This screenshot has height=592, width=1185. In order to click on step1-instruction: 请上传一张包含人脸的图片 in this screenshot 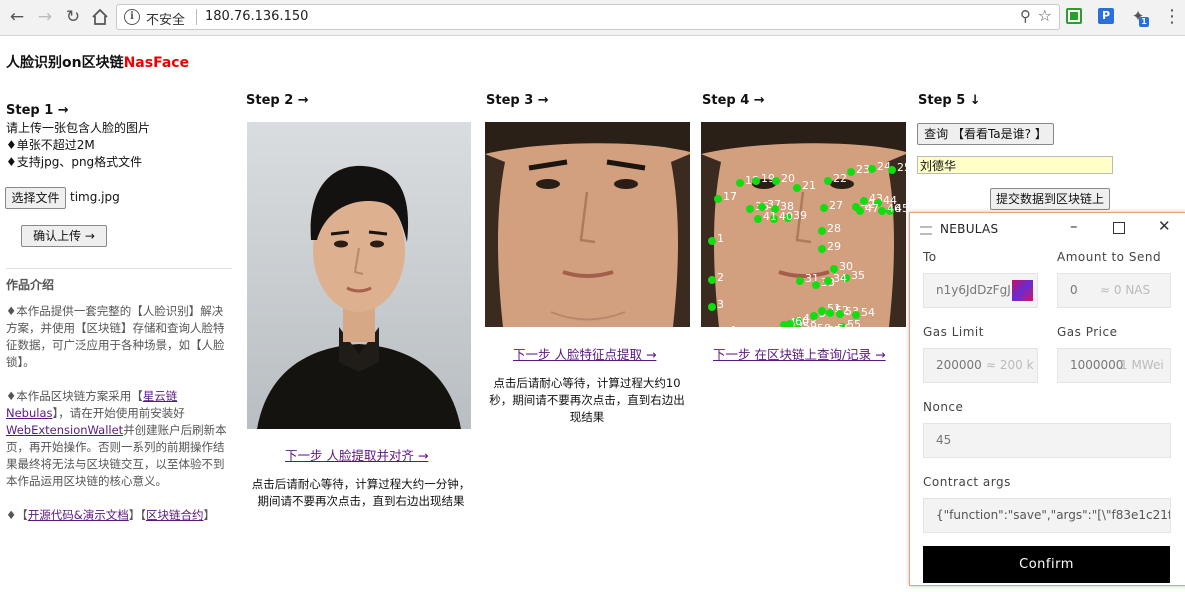, I will do `click(78, 128)`.